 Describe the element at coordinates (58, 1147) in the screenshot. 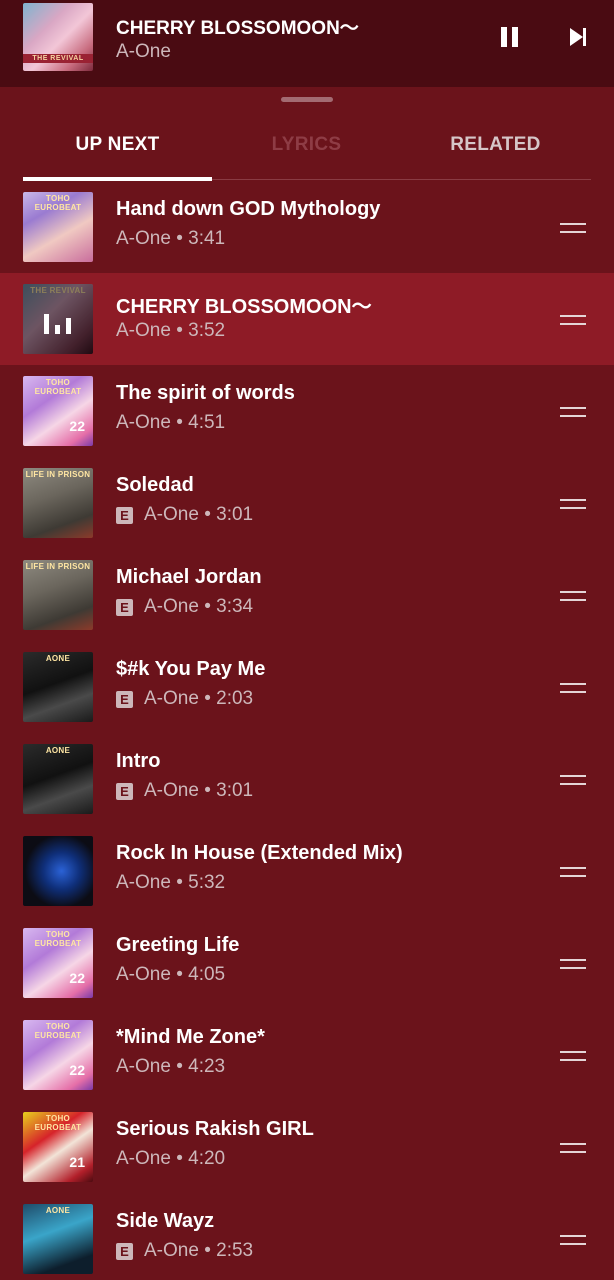

I see `album-art-thumbnail: TOHO EUROBEAT 21` at that location.